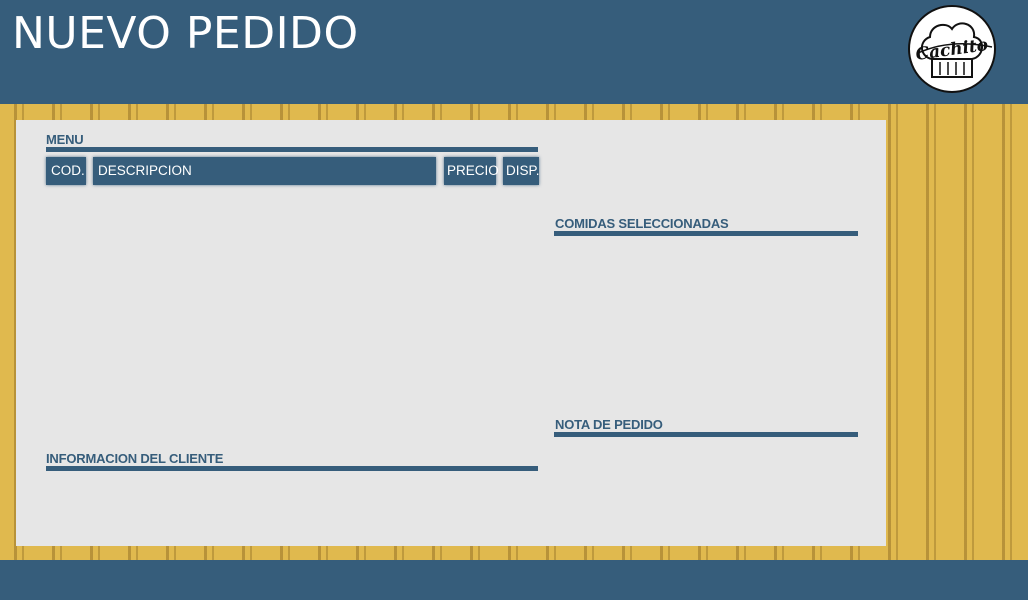 The width and height of the screenshot is (1028, 600). I want to click on selected-meals-divider, so click(706, 233).